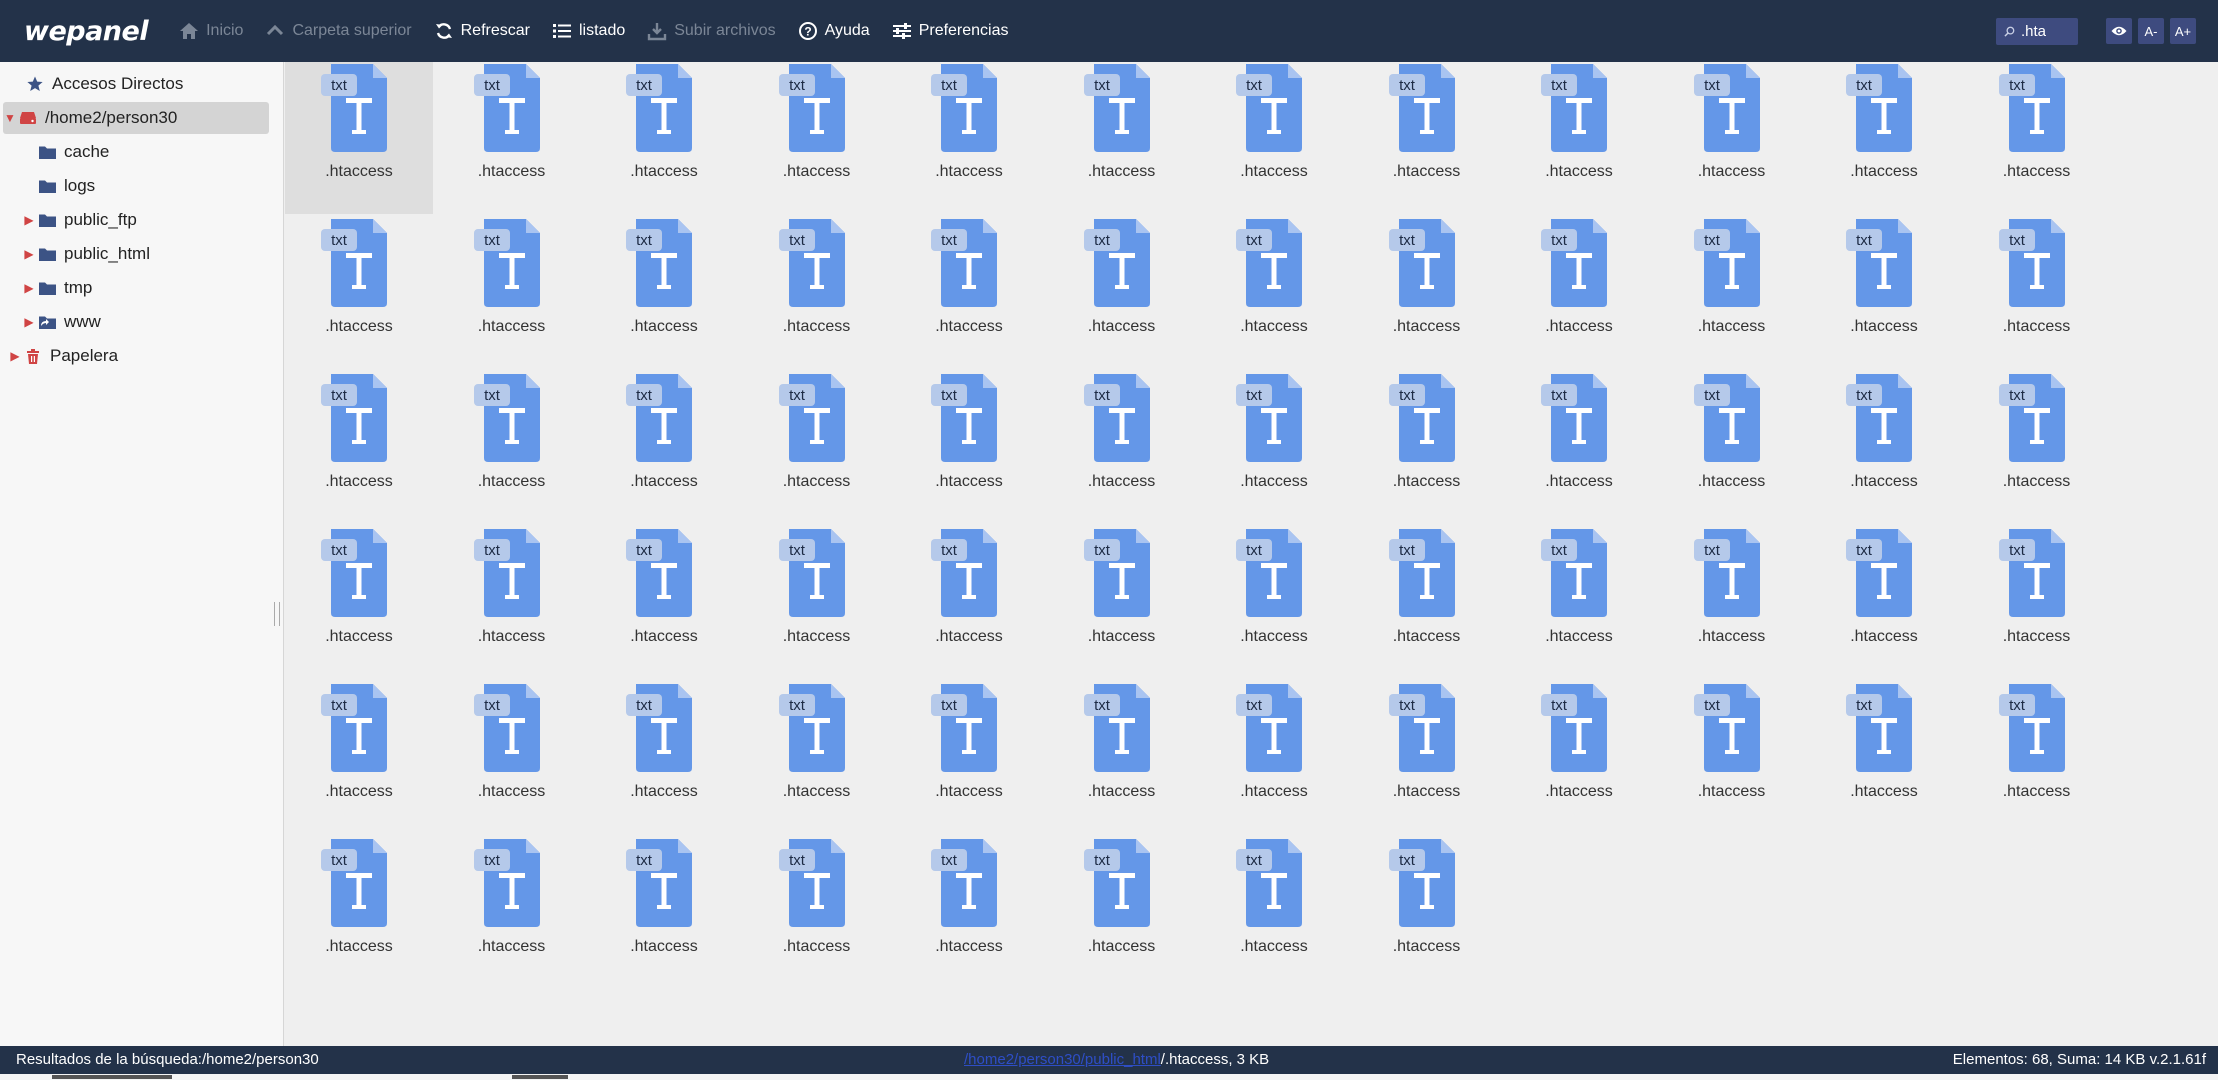 The image size is (2218, 1080). What do you see at coordinates (2151, 31) in the screenshot?
I see `font-decrease-button: A-` at bounding box center [2151, 31].